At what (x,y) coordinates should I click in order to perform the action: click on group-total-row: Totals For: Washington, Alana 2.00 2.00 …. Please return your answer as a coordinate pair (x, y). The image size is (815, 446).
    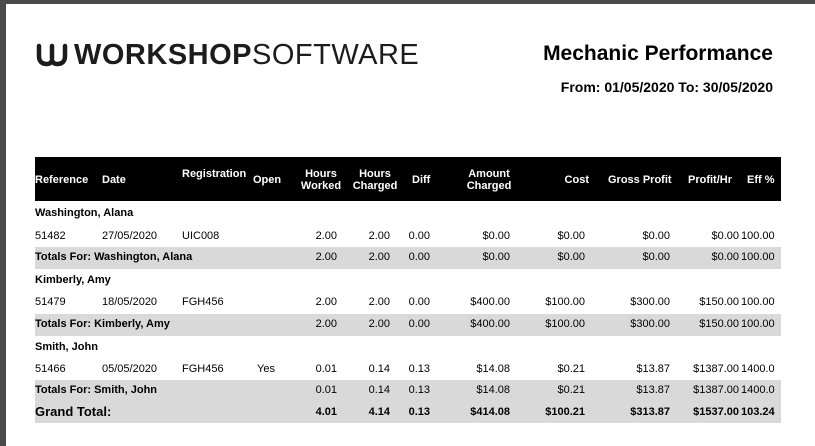
    Looking at the image, I should click on (408, 258).